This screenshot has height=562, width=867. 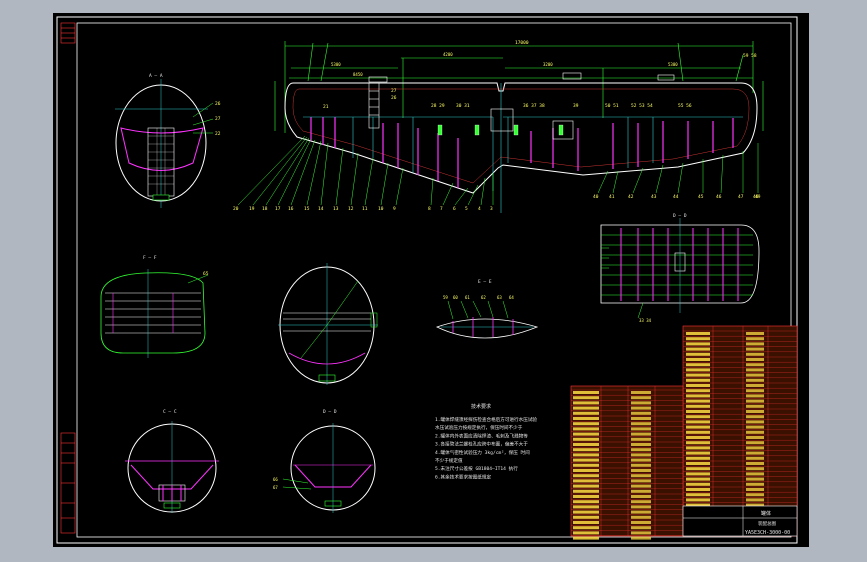 I want to click on notes-line: 3.各接管法兰螺栓孔应跨中布置，偏差不大于, so click(x=481, y=444).